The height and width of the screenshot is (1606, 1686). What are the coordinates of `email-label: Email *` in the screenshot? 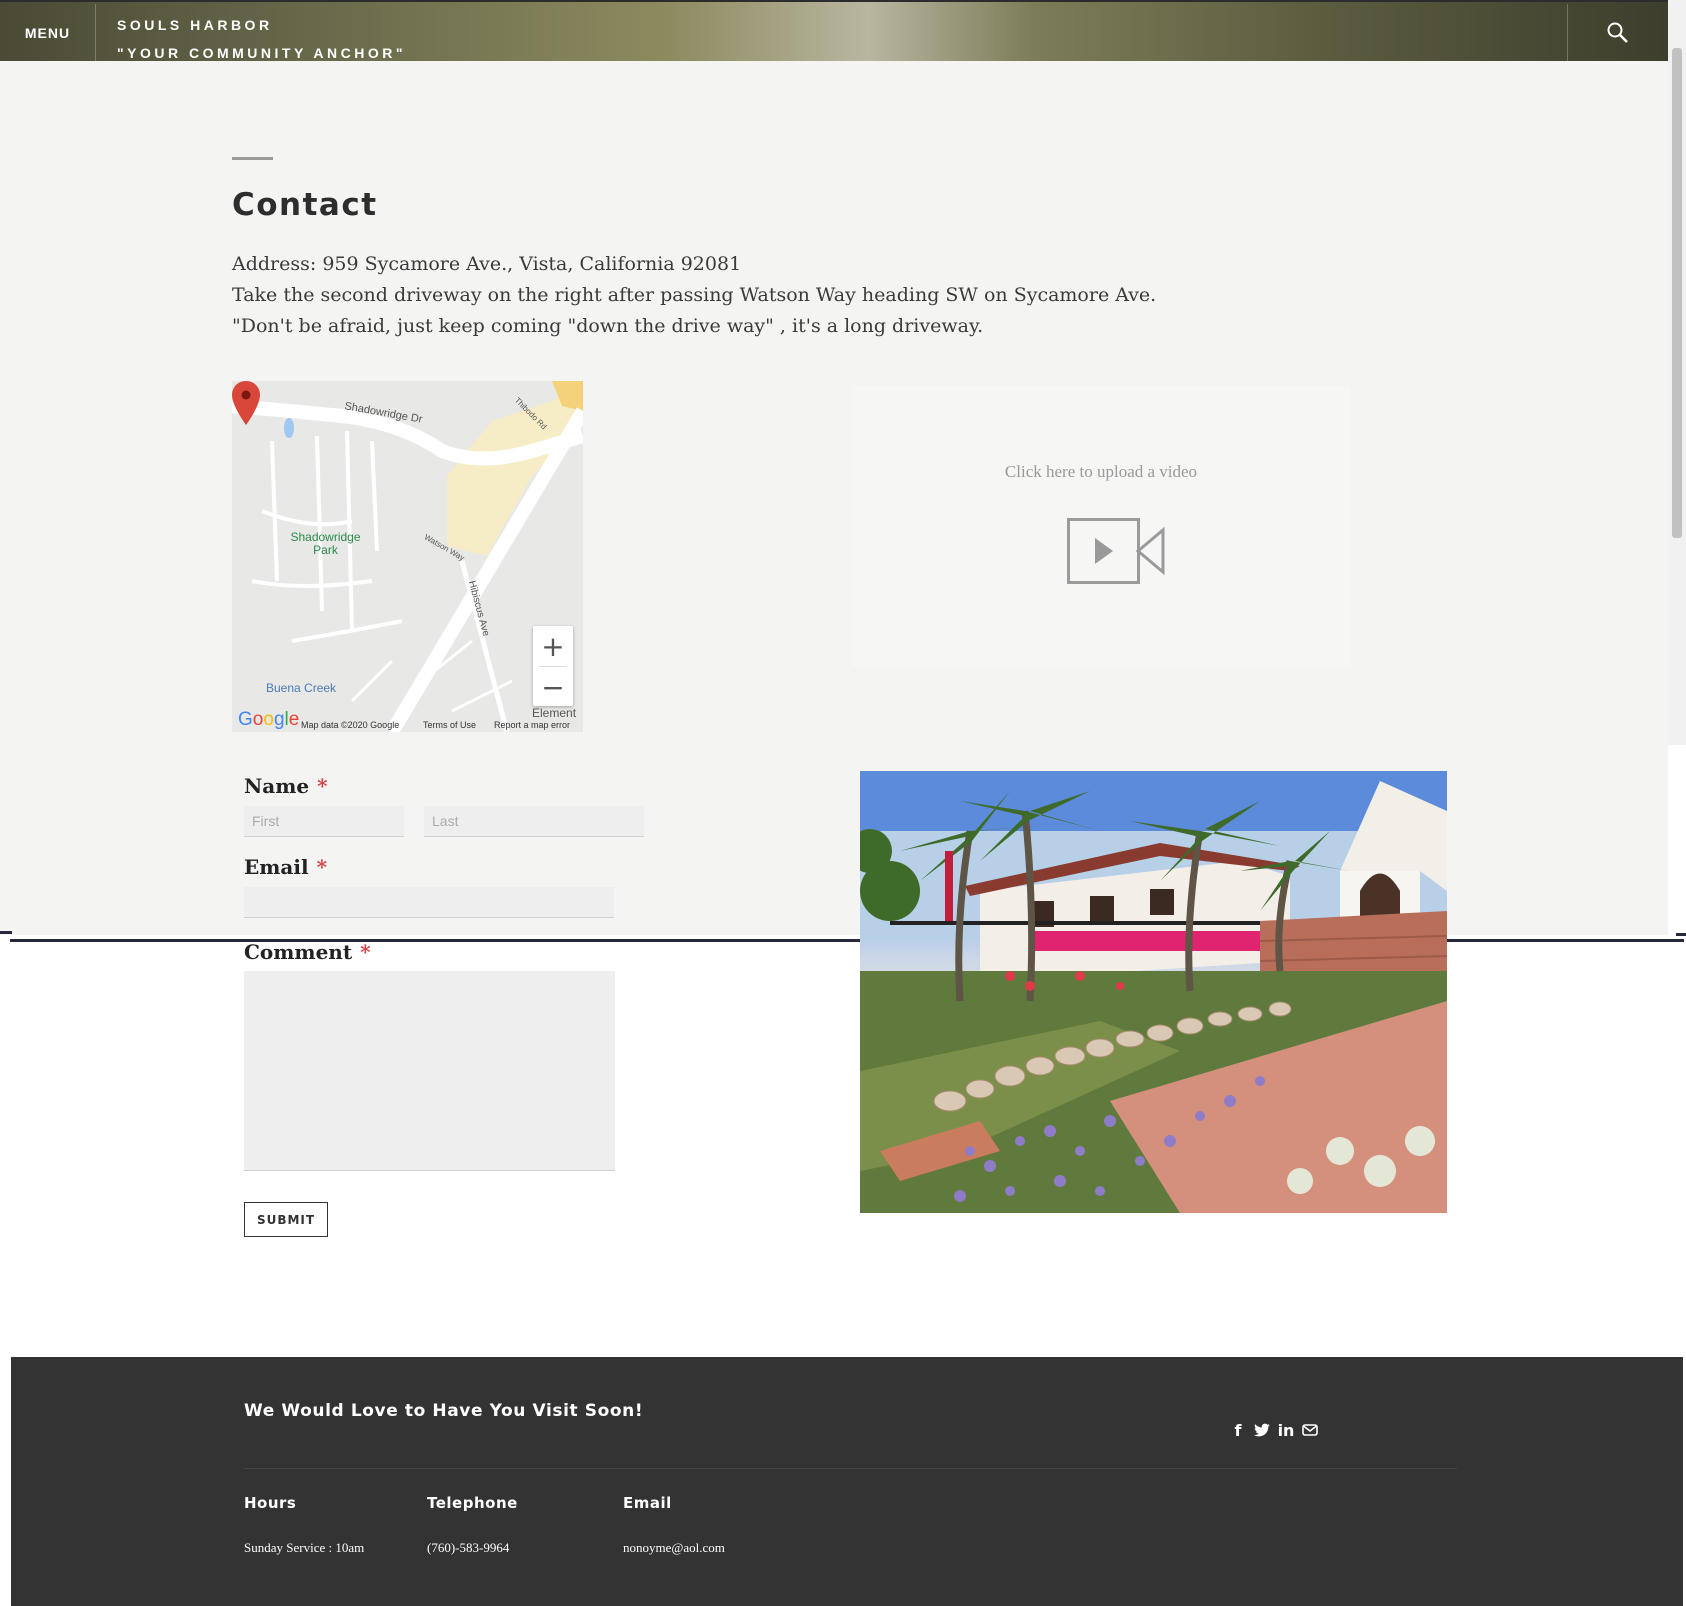 It's located at (285, 867).